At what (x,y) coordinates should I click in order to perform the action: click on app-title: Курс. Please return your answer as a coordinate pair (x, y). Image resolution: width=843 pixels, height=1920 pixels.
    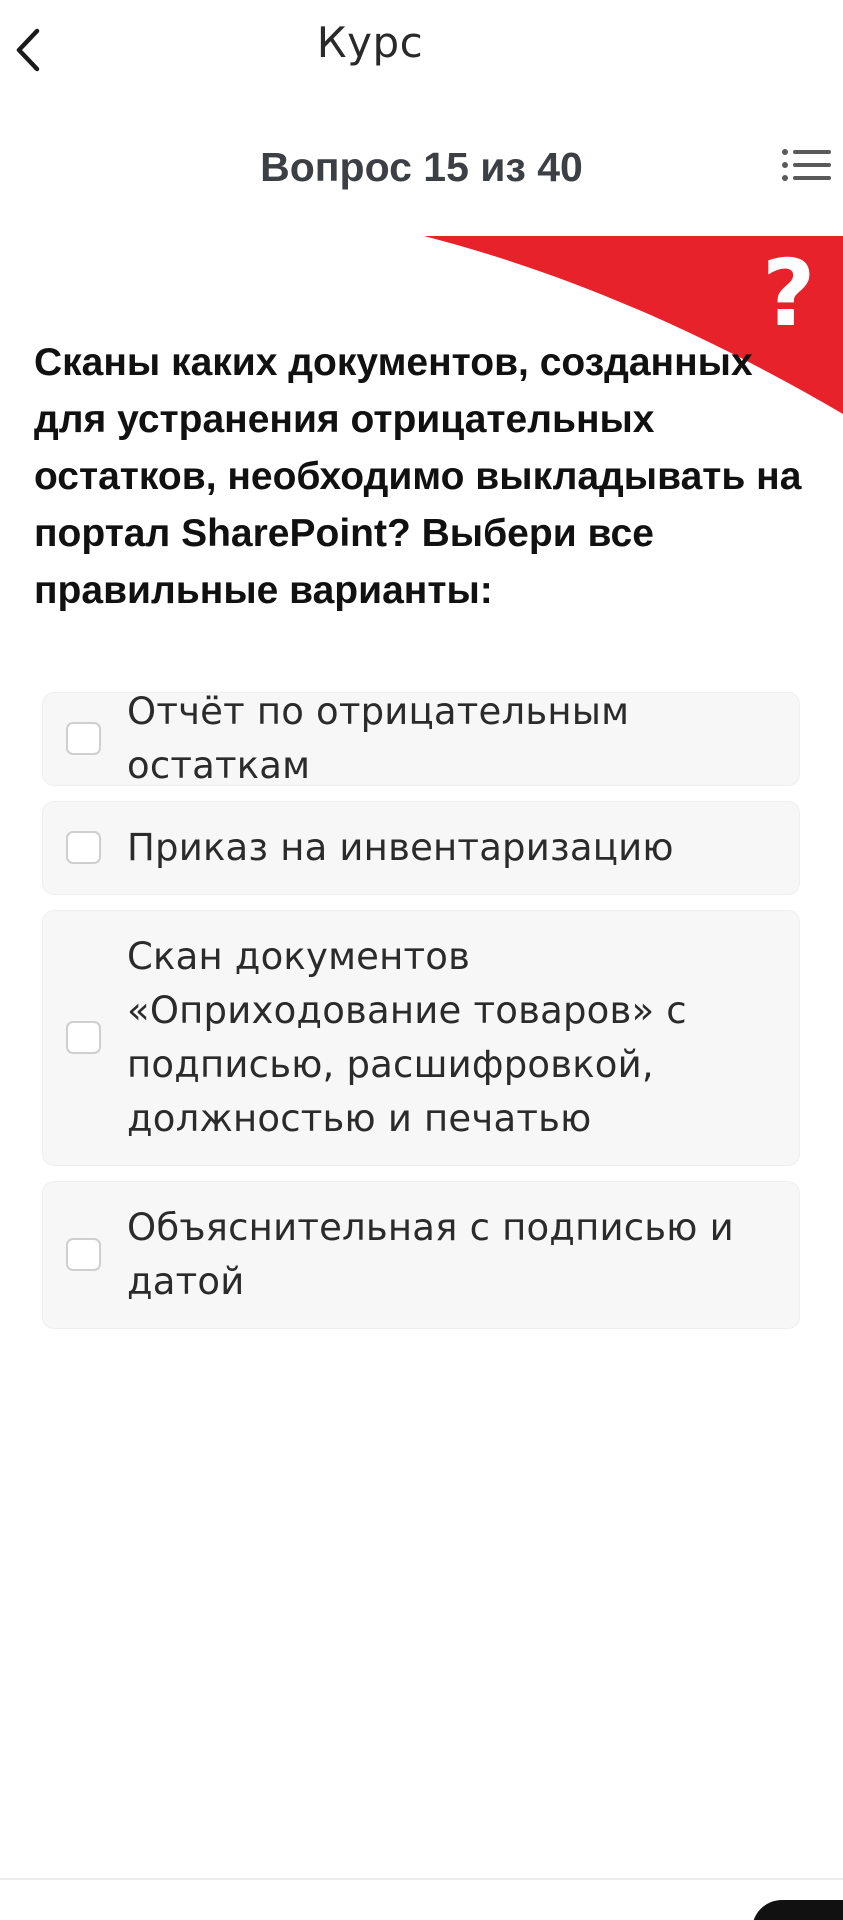
    Looking at the image, I should click on (370, 42).